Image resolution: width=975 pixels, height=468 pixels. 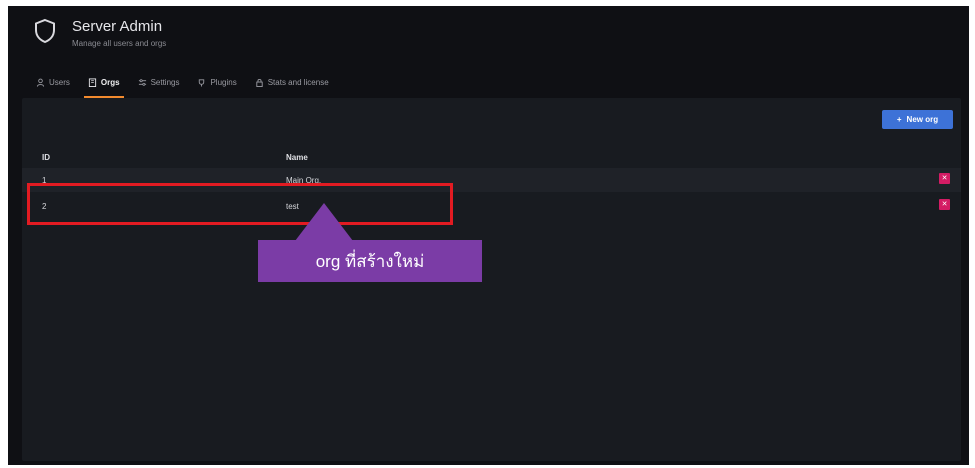 I want to click on tab-settings: Settings, so click(x=159, y=82).